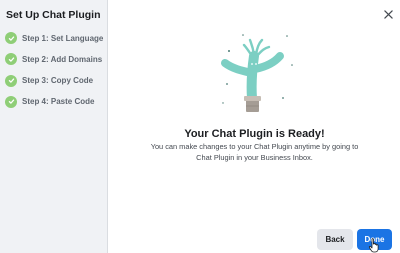 The image size is (400, 253). What do you see at coordinates (53, 15) in the screenshot?
I see `sidebar-title: Set Up Chat Plugin` at bounding box center [53, 15].